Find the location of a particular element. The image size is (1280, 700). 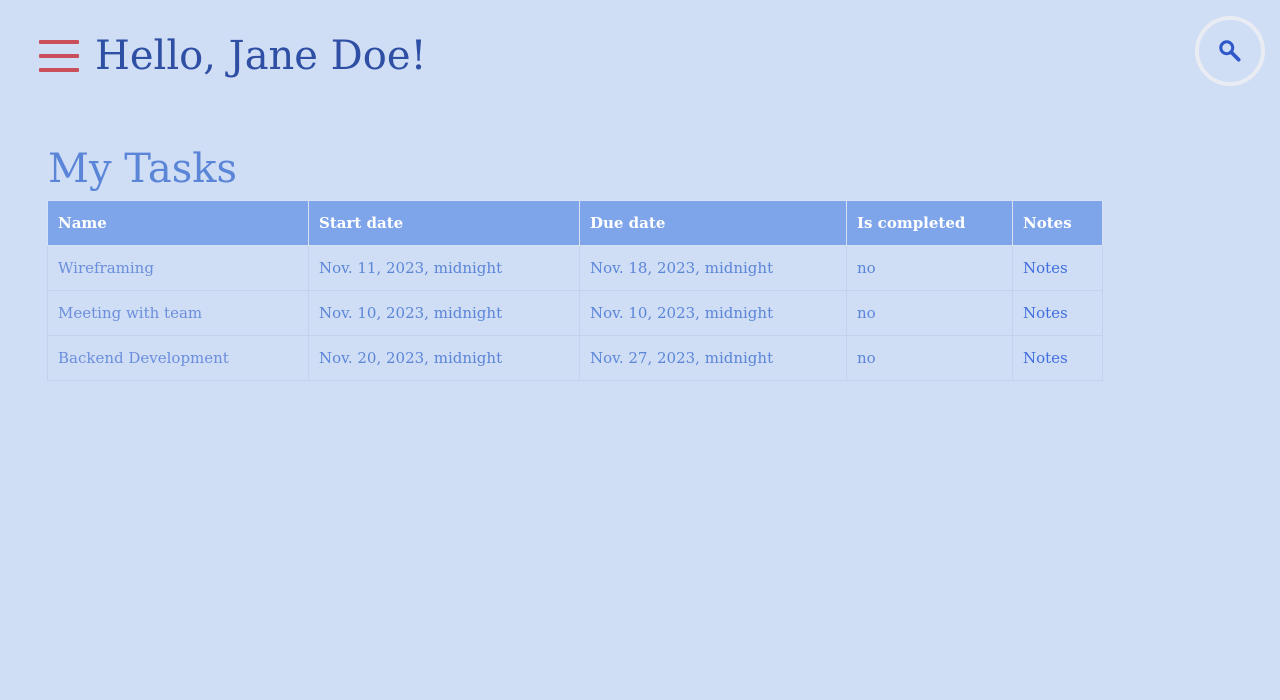

task-name: Wireframing is located at coordinates (178, 268).